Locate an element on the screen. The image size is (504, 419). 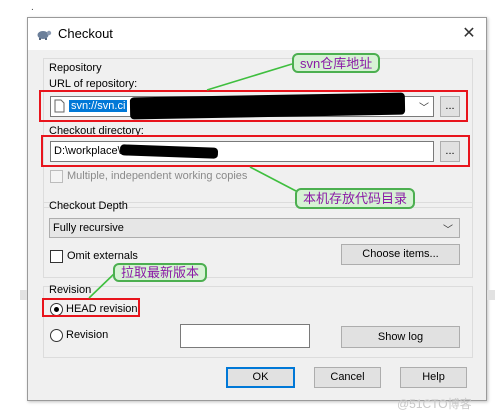
arrow-to-directory-box is located at coordinates (273, 179).